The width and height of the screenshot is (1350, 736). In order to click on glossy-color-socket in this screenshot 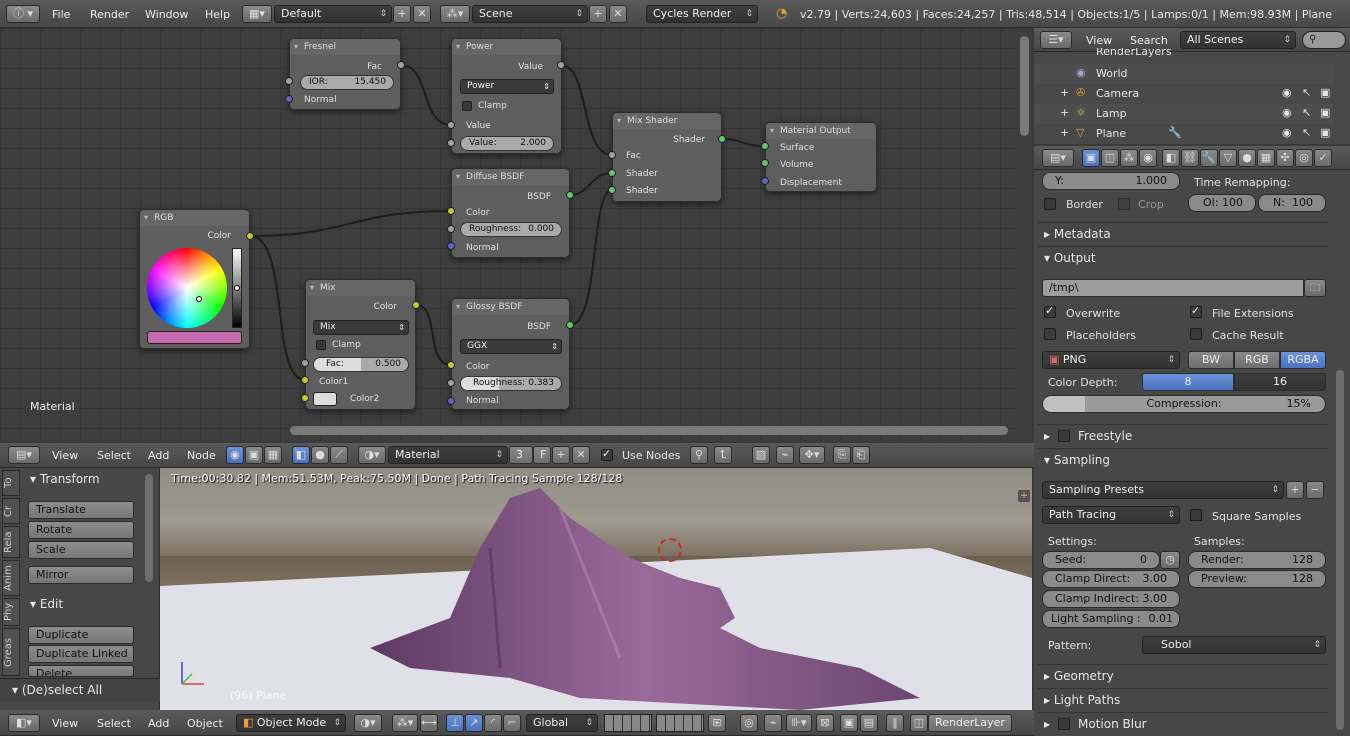, I will do `click(451, 365)`.